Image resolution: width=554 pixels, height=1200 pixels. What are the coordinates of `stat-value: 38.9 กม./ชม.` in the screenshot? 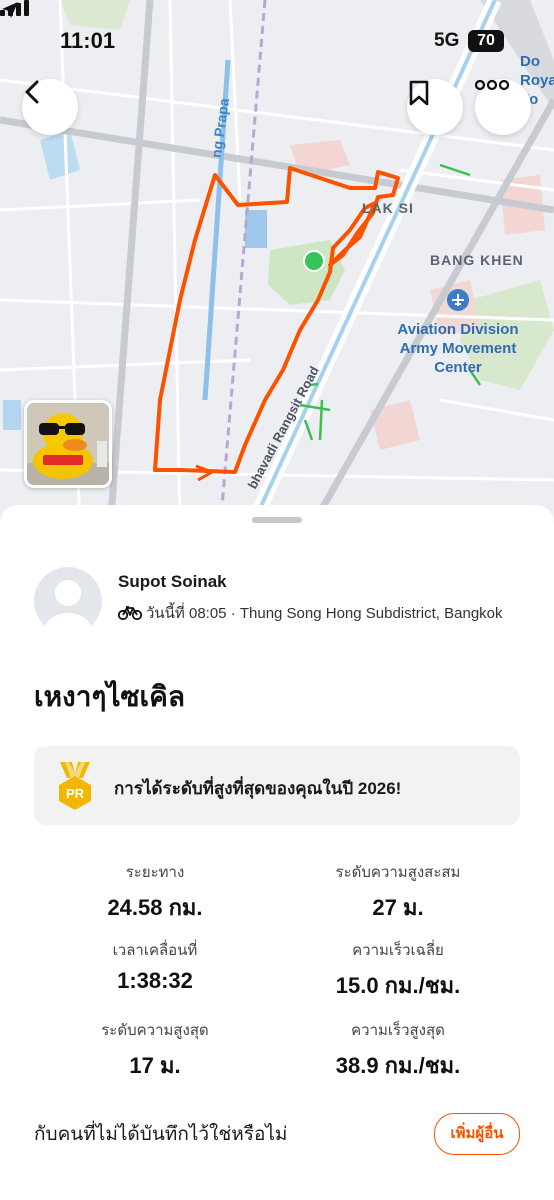 It's located at (398, 1065).